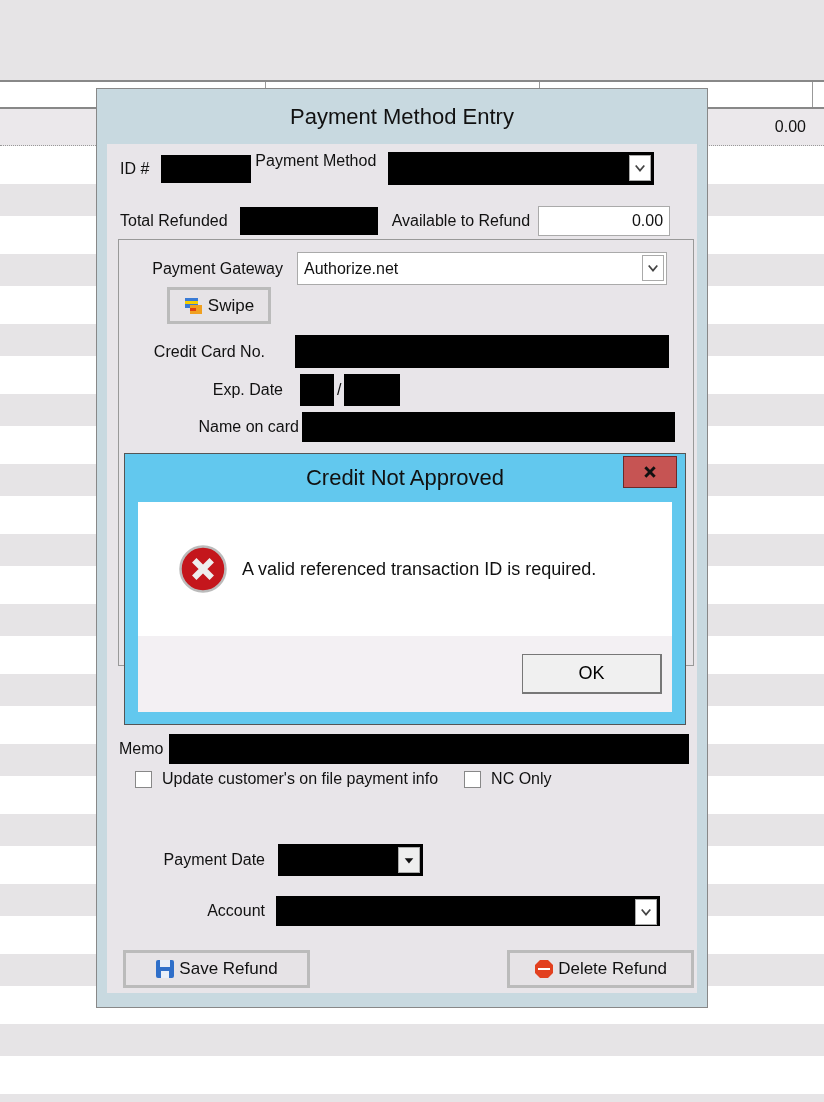 The image size is (824, 1102). I want to click on field-label: Payment Method, so click(316, 161).